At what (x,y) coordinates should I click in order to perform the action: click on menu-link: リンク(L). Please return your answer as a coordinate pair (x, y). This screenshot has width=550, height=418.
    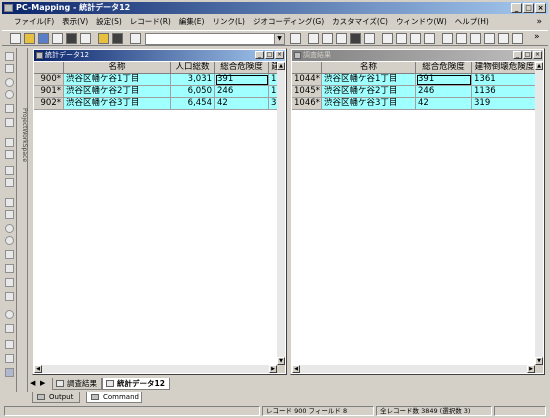
    Looking at the image, I should click on (228, 22).